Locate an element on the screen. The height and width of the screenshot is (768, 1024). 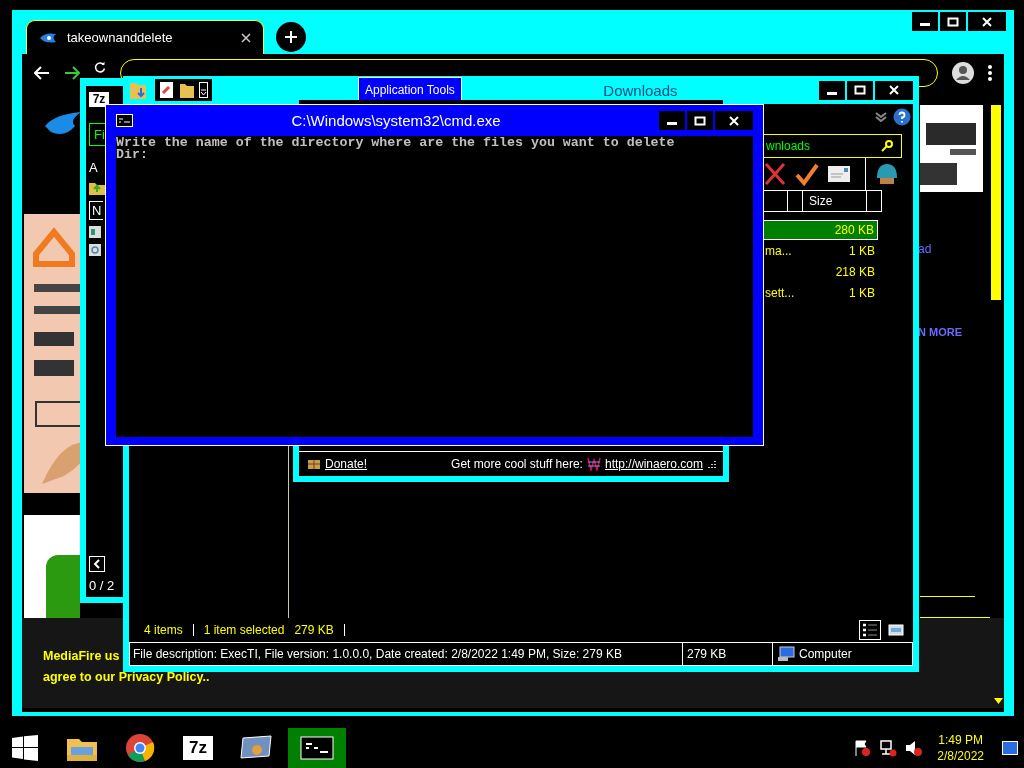
column-header: N is located at coordinates (96, 210).